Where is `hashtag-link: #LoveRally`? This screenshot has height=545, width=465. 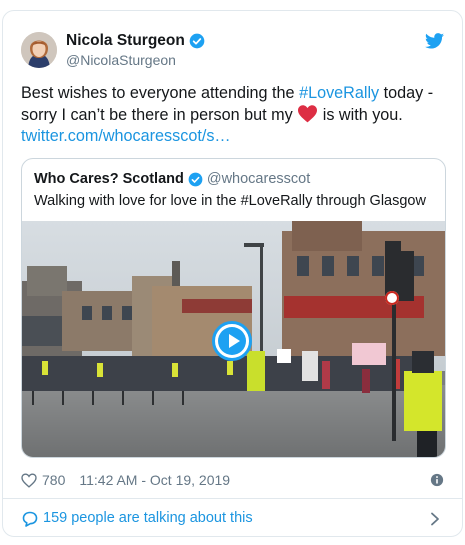 hashtag-link: #LoveRally is located at coordinates (339, 93).